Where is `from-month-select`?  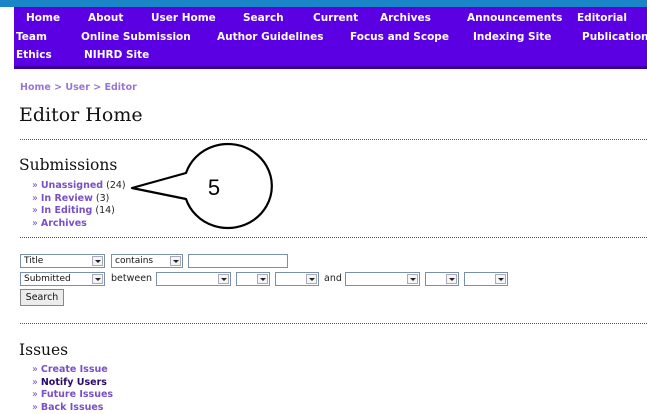 from-month-select is located at coordinates (193, 279).